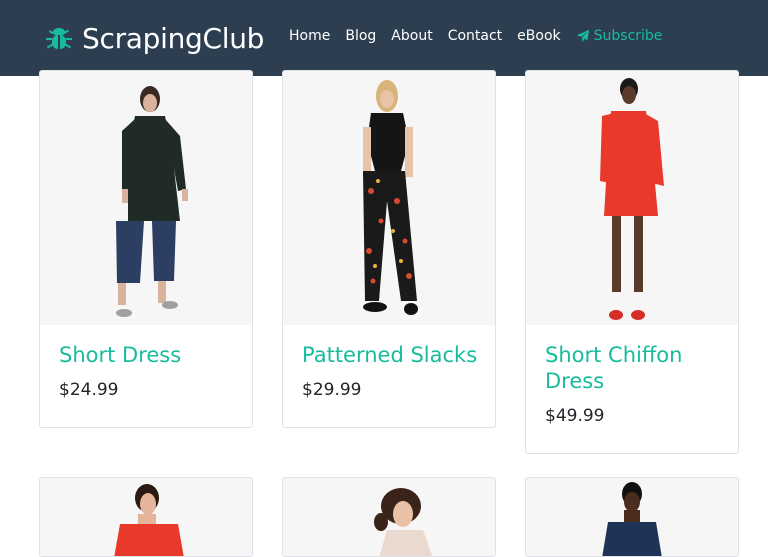  Describe the element at coordinates (411, 36) in the screenshot. I see `nav-about: About` at that location.